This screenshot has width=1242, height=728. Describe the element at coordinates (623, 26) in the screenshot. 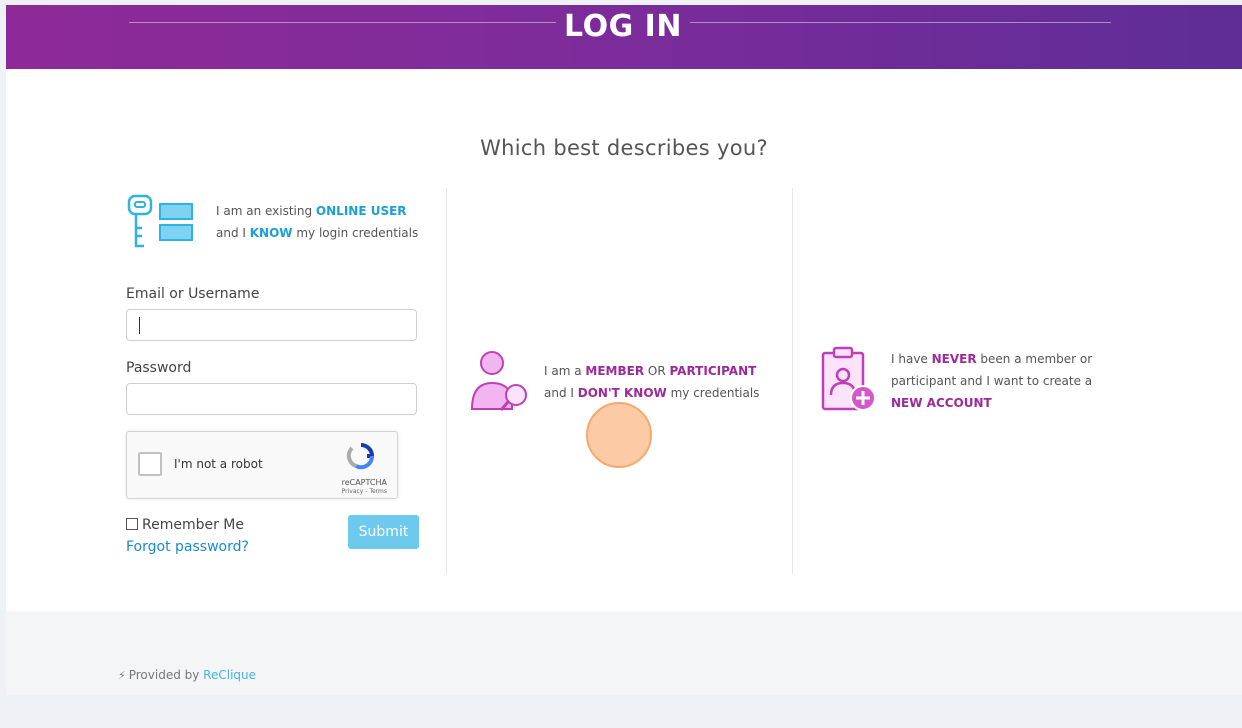

I see `page-title: LOG IN` at that location.